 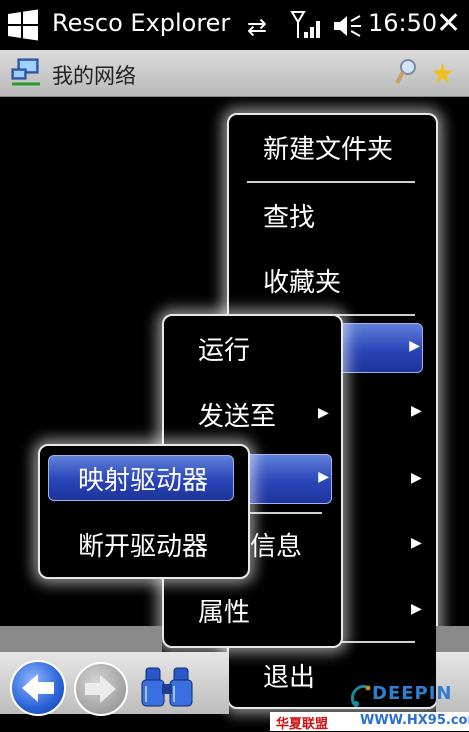 What do you see at coordinates (144, 511) in the screenshot?
I see `drive-submenu: 映射驱动器 断开驱动器` at bounding box center [144, 511].